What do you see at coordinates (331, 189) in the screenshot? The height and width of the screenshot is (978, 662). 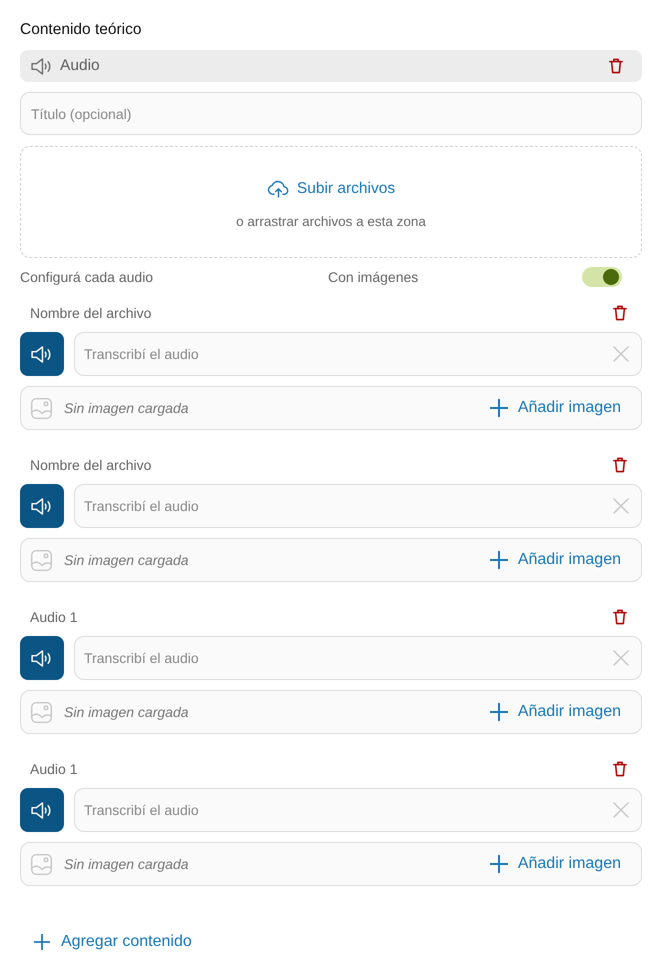 I see `upload-button: Subir archivos` at bounding box center [331, 189].